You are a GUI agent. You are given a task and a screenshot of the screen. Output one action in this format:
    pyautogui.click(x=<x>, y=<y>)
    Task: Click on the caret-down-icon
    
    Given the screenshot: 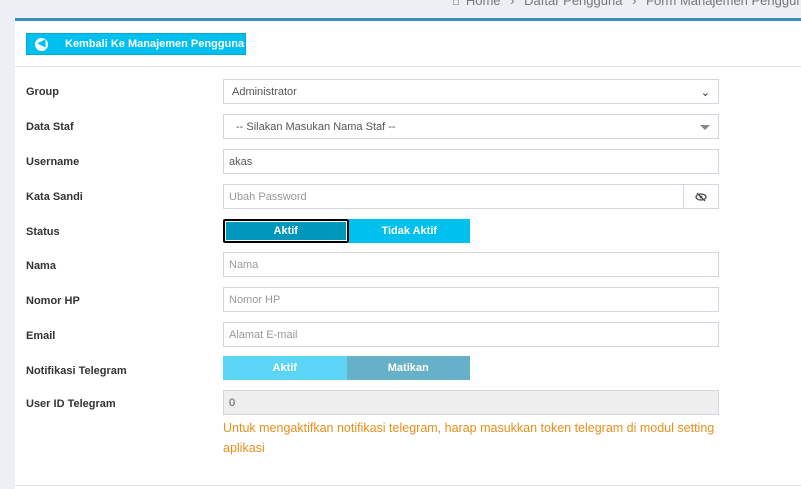 What is the action you would take?
    pyautogui.click(x=705, y=127)
    